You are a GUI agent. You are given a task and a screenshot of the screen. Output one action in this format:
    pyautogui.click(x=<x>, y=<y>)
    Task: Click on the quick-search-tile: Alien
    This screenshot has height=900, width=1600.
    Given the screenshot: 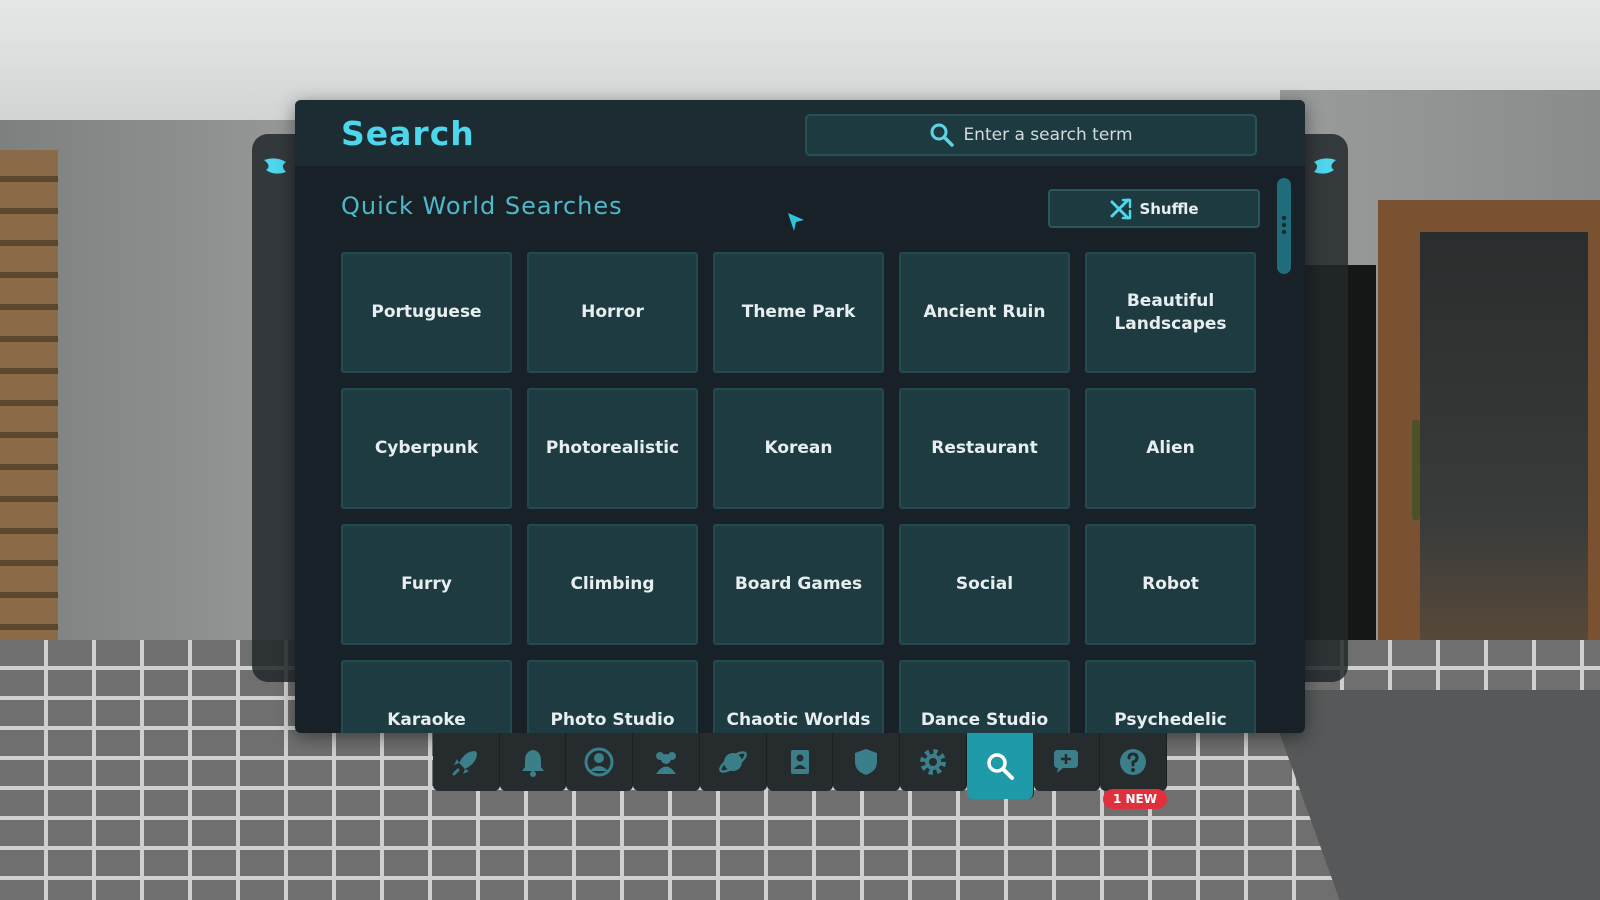 What is the action you would take?
    pyautogui.click(x=1170, y=448)
    